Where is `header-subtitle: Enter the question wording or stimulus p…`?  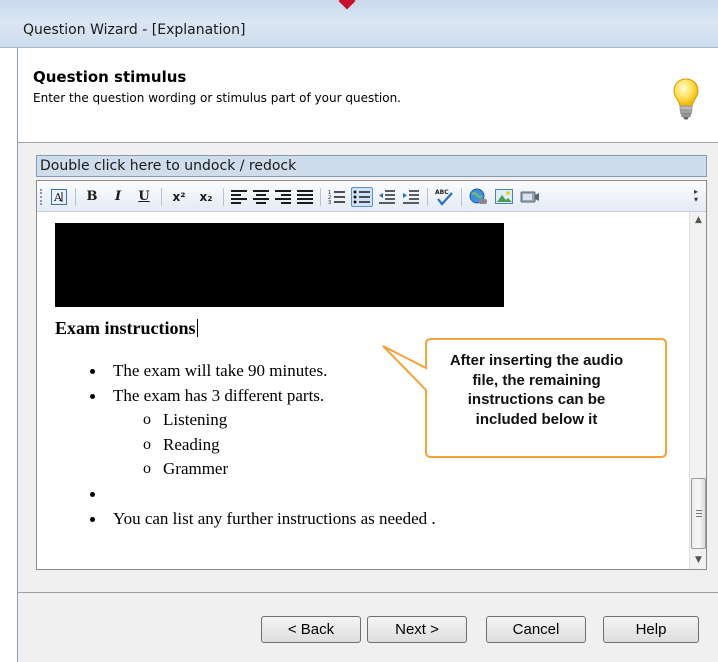
header-subtitle: Enter the question wording or stimulus p… is located at coordinates (217, 98).